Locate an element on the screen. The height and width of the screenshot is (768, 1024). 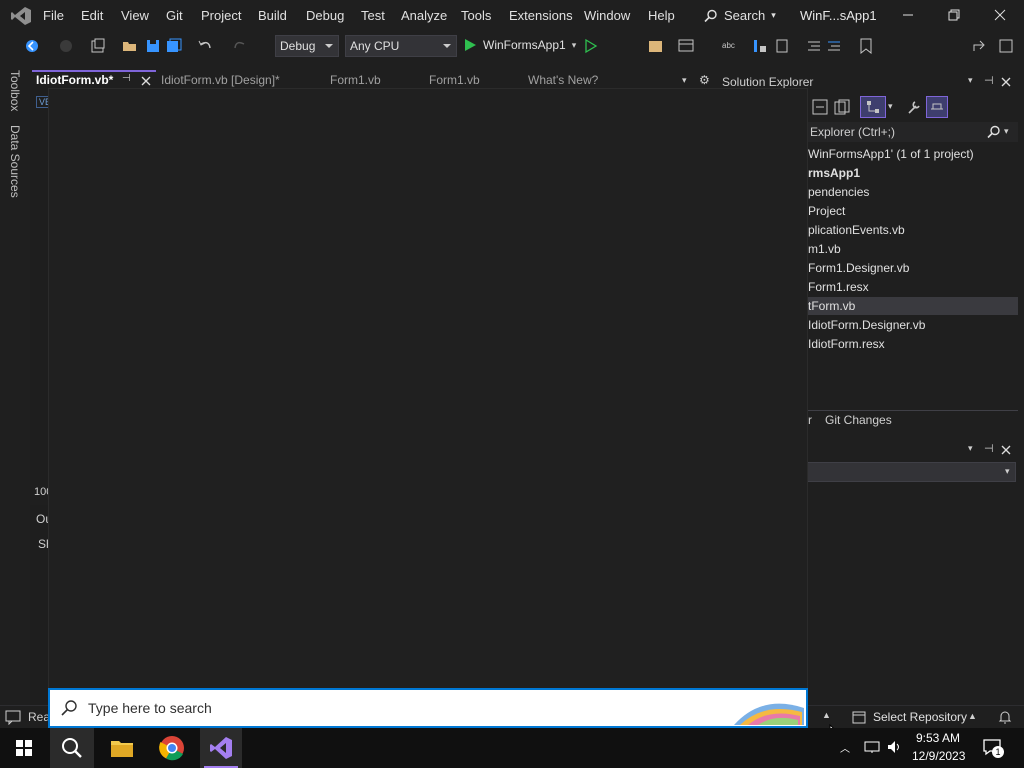
navigate-back-icon is located at coordinates (32, 46).